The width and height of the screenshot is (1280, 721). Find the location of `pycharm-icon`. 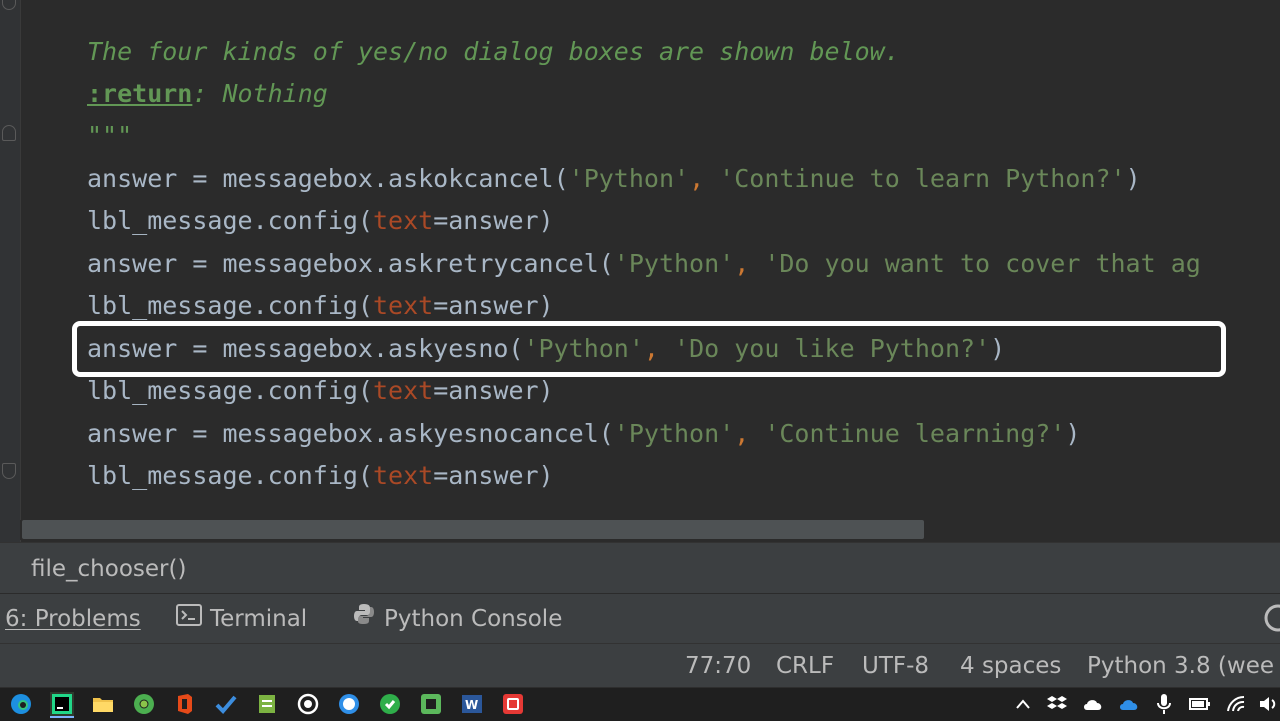

pycharm-icon is located at coordinates (62, 705).